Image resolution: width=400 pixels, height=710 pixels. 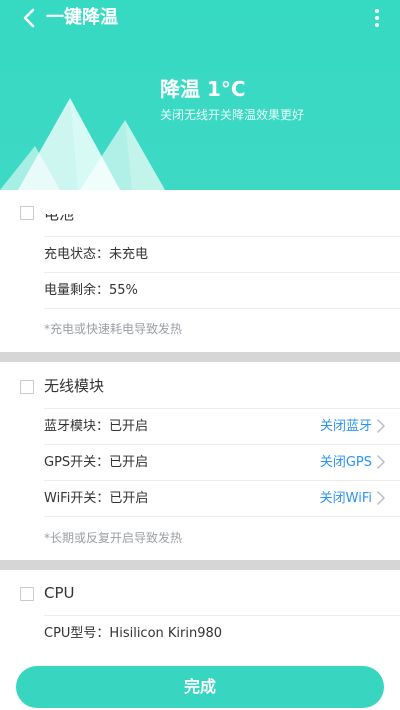 What do you see at coordinates (91, 290) in the screenshot?
I see `battery-level-label: 电量剩余：55%` at bounding box center [91, 290].